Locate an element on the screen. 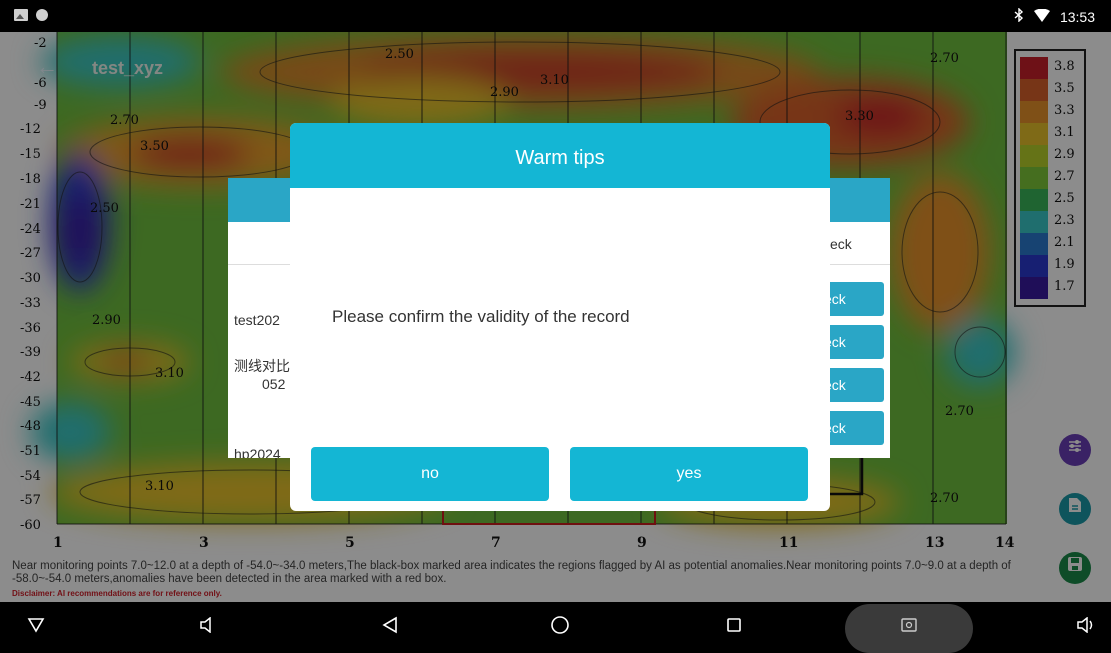 This screenshot has width=1111, height=653. speaker-loud-icon is located at coordinates (1086, 627).